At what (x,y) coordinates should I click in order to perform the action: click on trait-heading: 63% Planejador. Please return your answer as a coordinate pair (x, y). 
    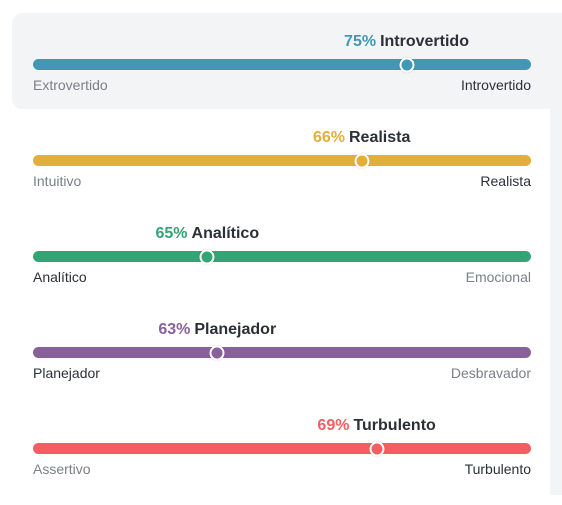
    Looking at the image, I should click on (217, 330).